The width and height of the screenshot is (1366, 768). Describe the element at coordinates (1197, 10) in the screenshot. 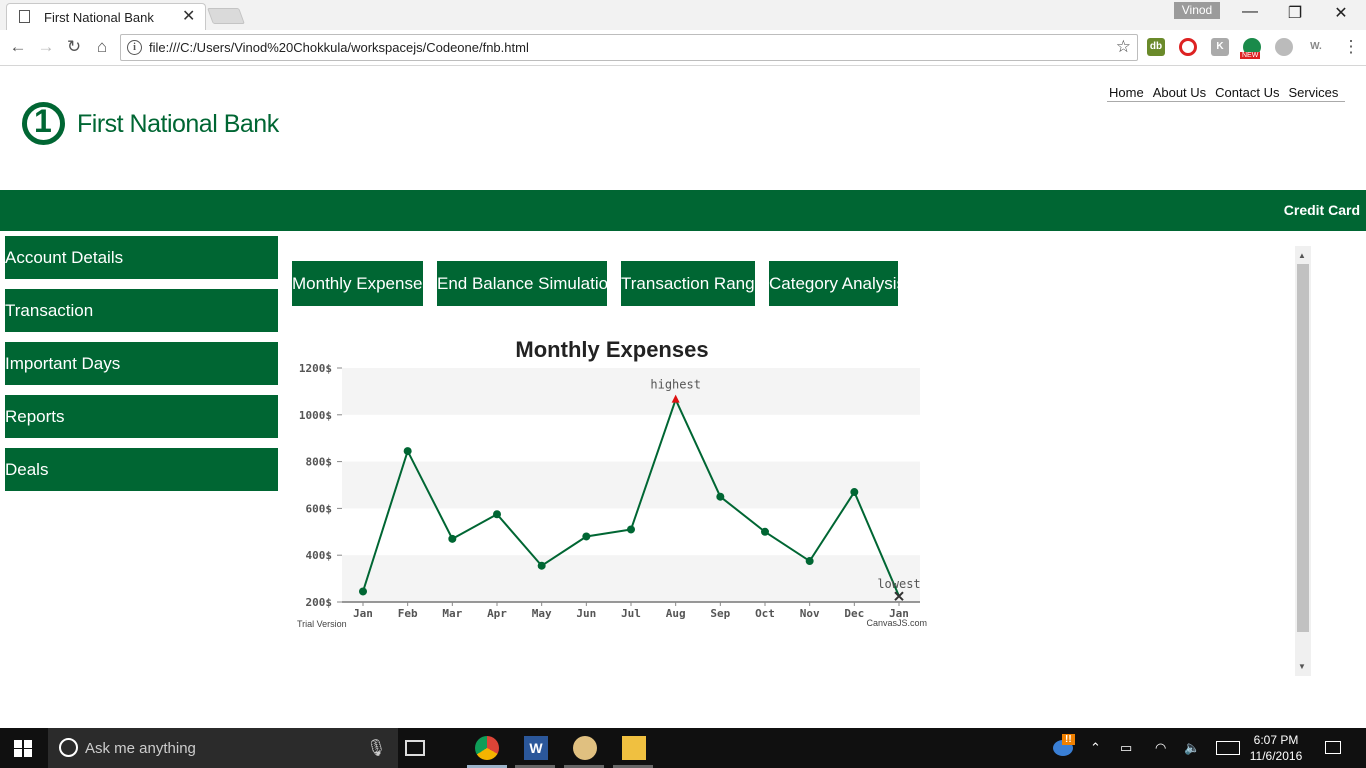

I see `profile-button: Vinod` at that location.